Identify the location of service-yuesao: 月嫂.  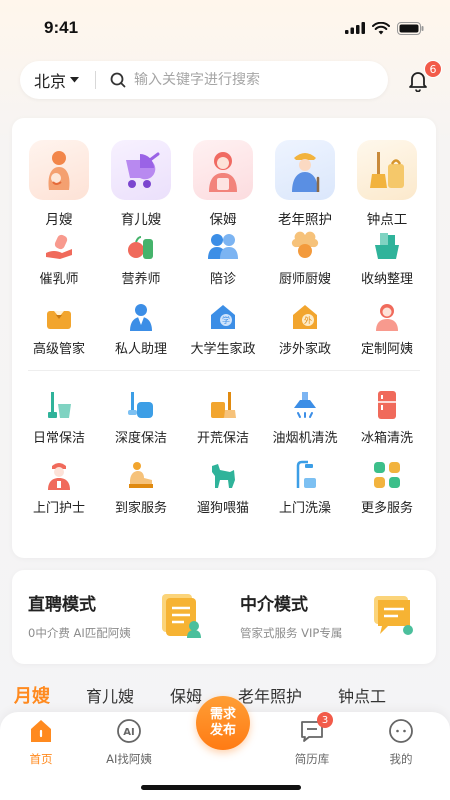
(59, 173).